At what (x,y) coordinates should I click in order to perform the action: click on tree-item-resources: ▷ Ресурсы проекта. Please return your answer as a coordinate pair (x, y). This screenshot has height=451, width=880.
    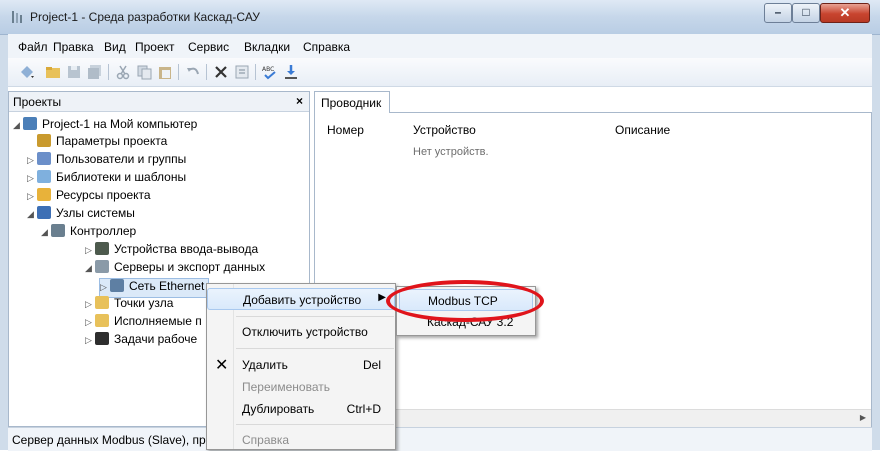
    Looking at the image, I should click on (89, 197).